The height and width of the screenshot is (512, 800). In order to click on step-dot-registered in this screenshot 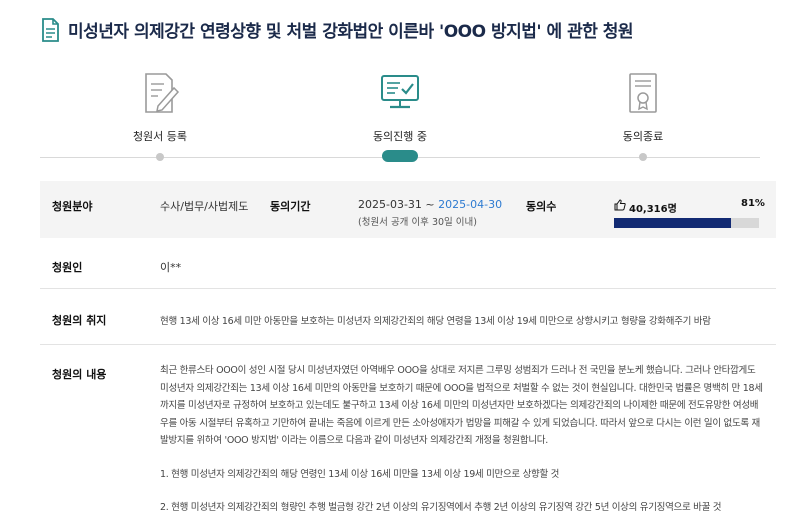, I will do `click(160, 157)`.